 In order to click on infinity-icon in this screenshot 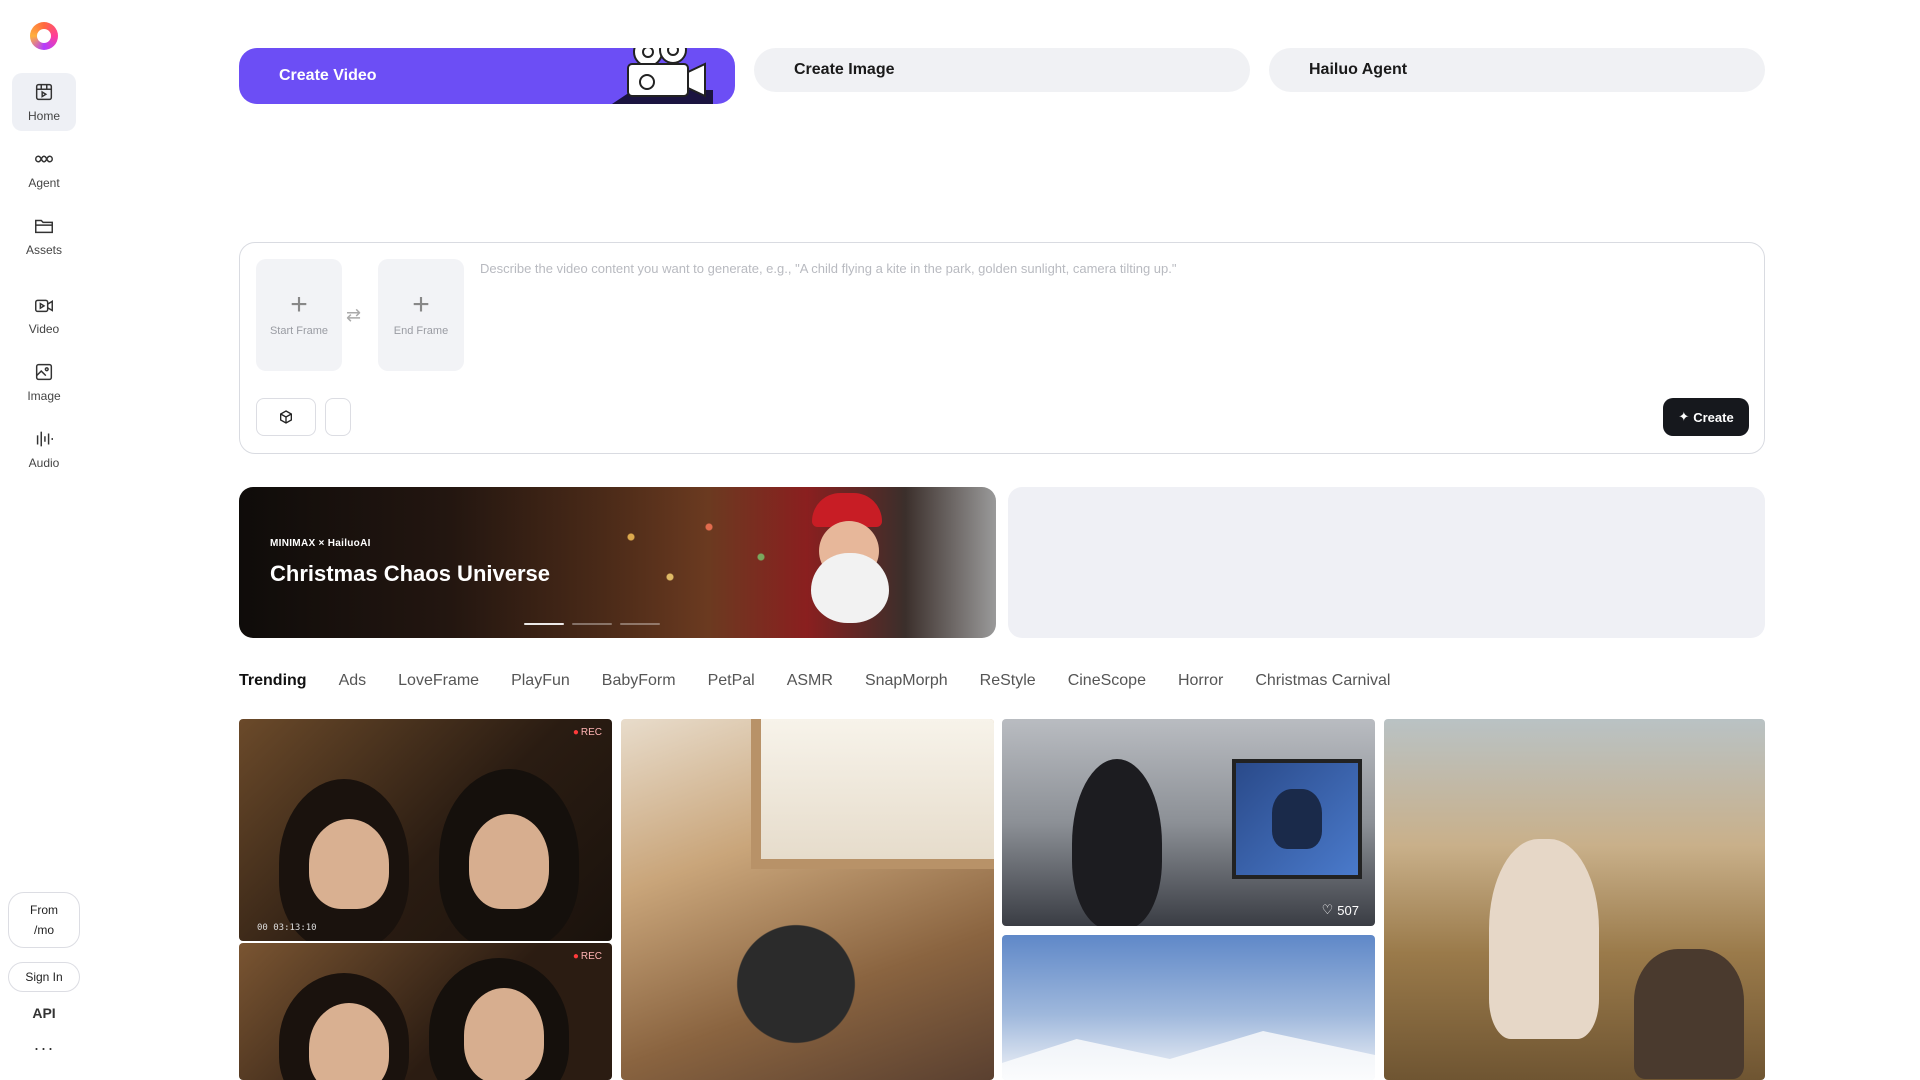, I will do `click(44, 159)`.